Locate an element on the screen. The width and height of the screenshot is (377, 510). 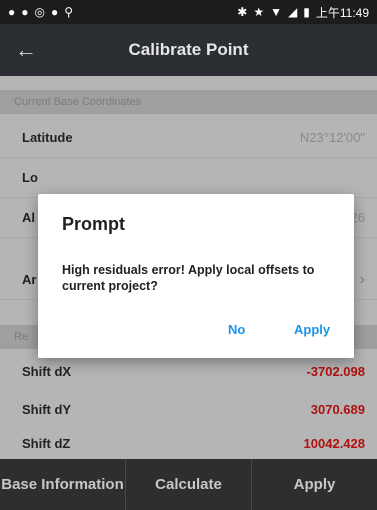
signal-icon: ◢ is located at coordinates (293, 12).